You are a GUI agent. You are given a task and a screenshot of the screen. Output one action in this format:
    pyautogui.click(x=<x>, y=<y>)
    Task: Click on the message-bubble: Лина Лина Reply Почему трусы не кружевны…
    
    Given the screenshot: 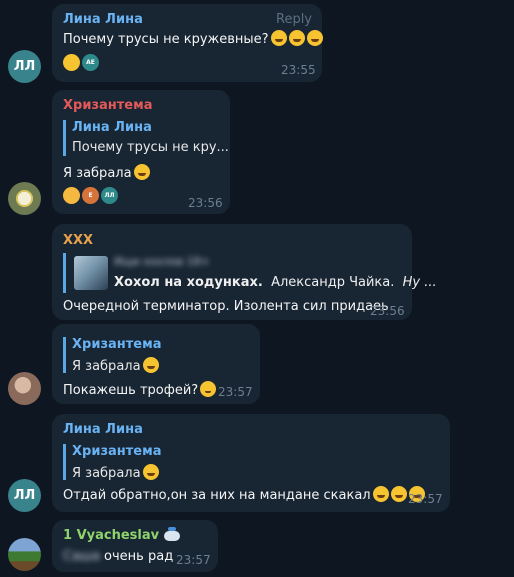 What is the action you would take?
    pyautogui.click(x=187, y=43)
    